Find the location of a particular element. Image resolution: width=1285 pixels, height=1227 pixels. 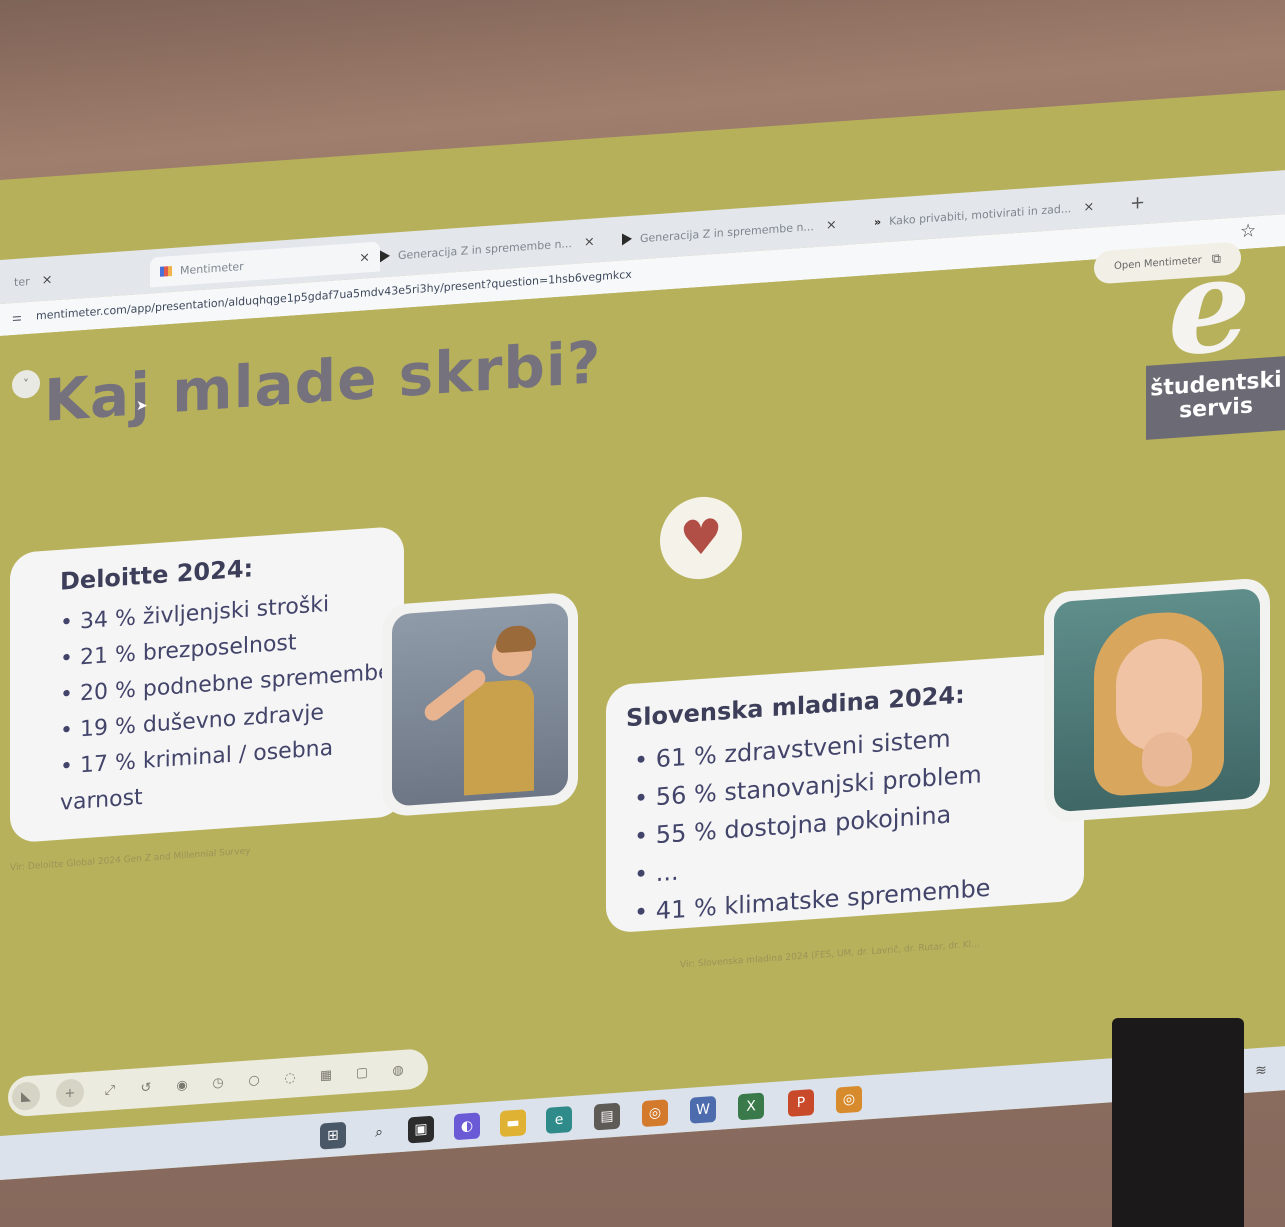

comments-icon: ◌ is located at coordinates (290, 1077).